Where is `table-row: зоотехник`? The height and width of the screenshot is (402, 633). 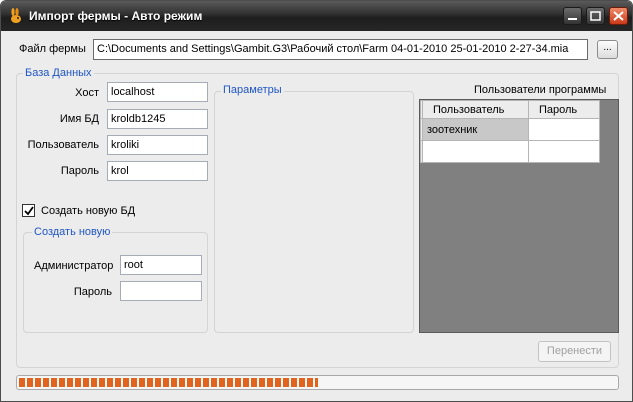 table-row: зоотехник is located at coordinates (510, 129).